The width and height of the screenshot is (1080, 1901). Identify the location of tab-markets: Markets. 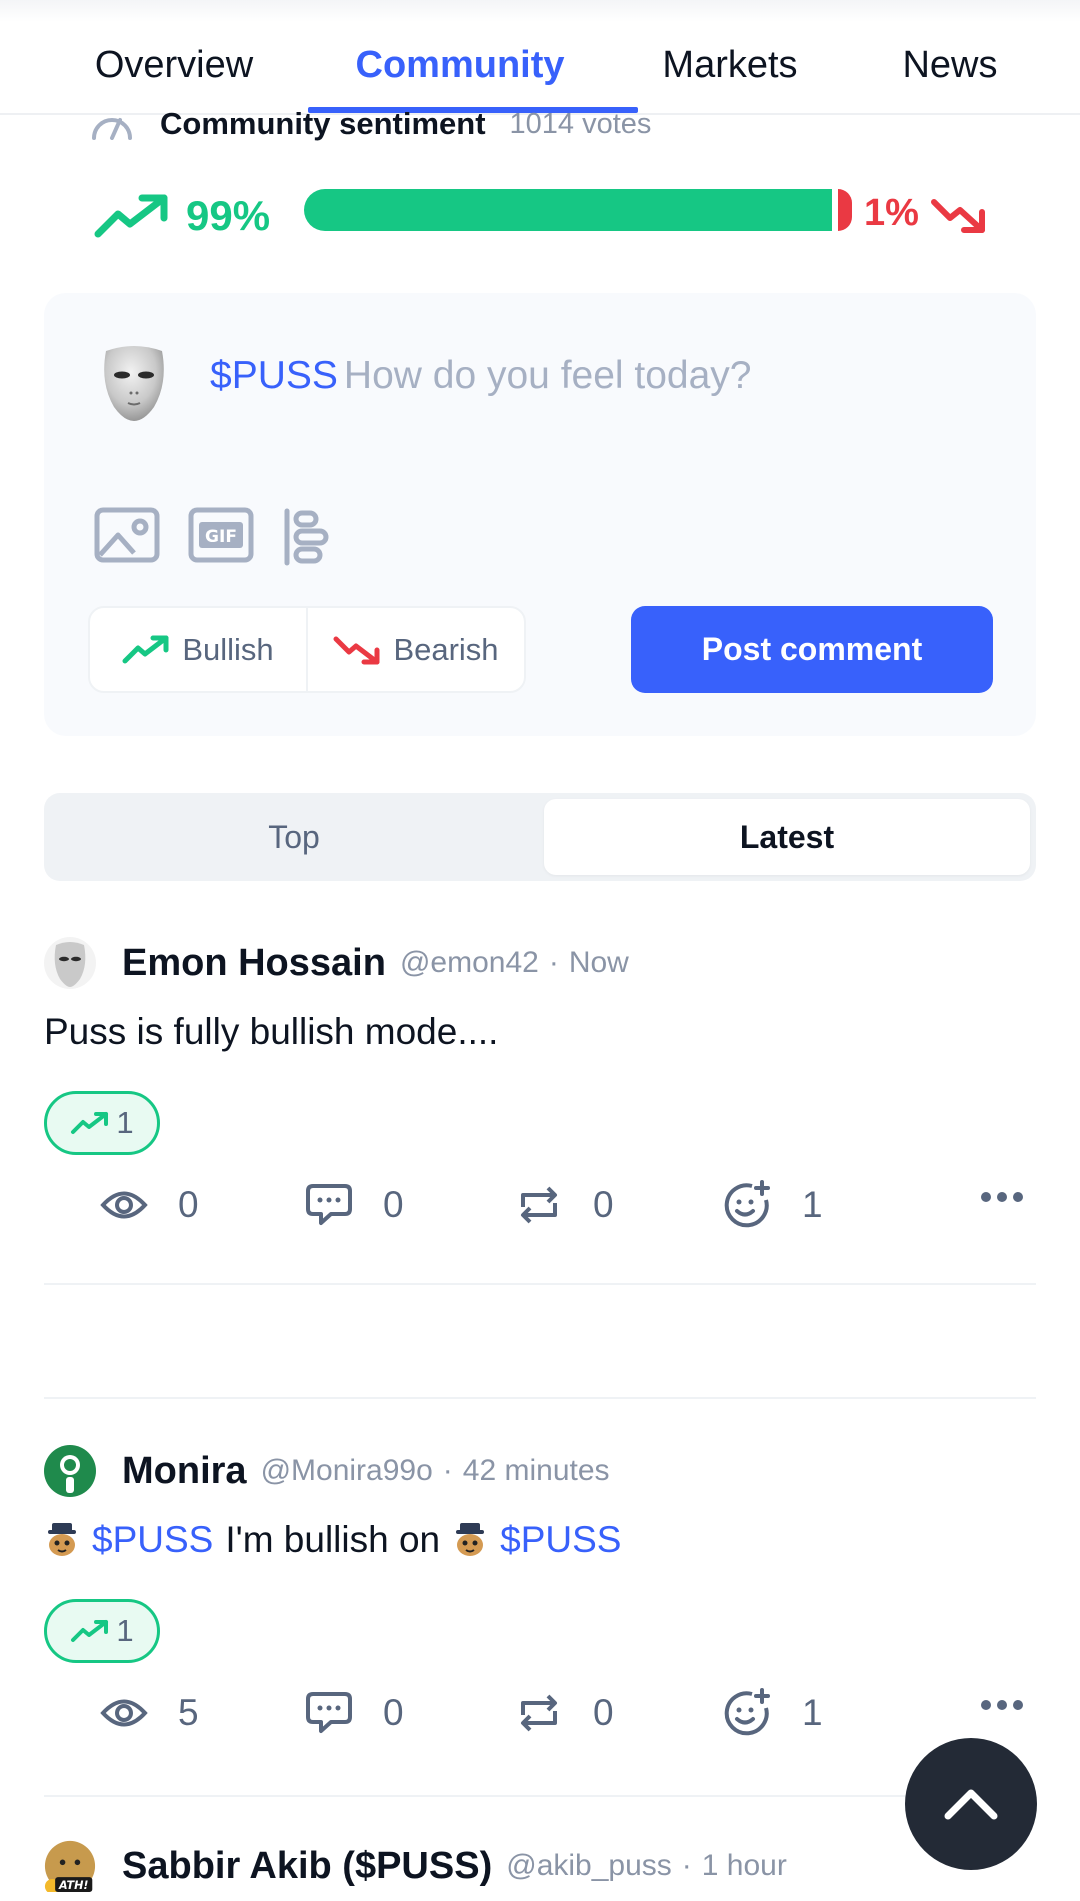
(730, 65).